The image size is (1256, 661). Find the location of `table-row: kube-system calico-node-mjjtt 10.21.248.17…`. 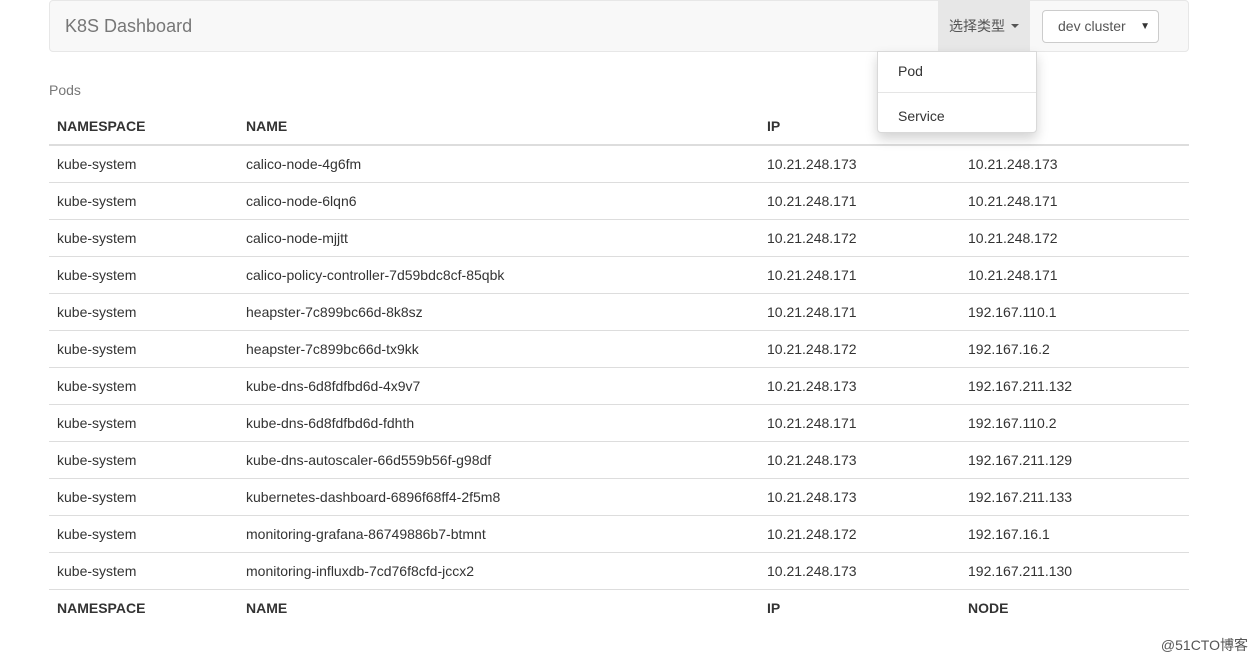

table-row: kube-system calico-node-mjjtt 10.21.248.17… is located at coordinates (619, 237).